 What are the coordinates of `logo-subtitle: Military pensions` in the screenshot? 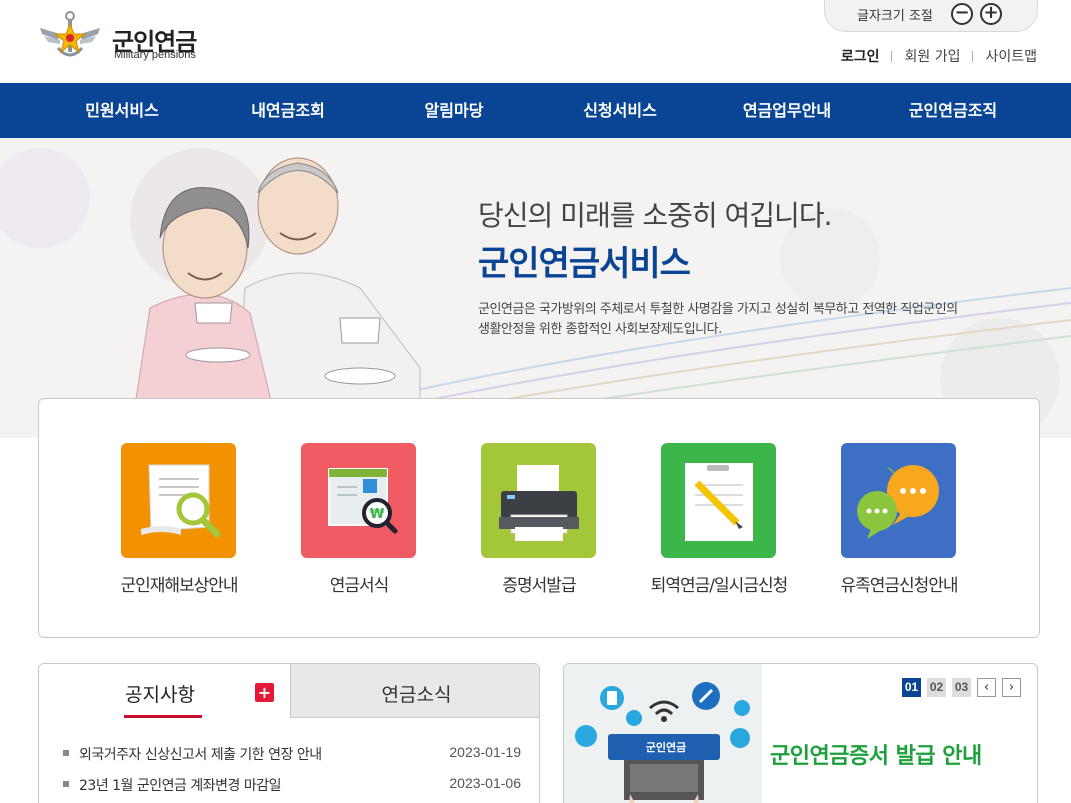 It's located at (155, 55).